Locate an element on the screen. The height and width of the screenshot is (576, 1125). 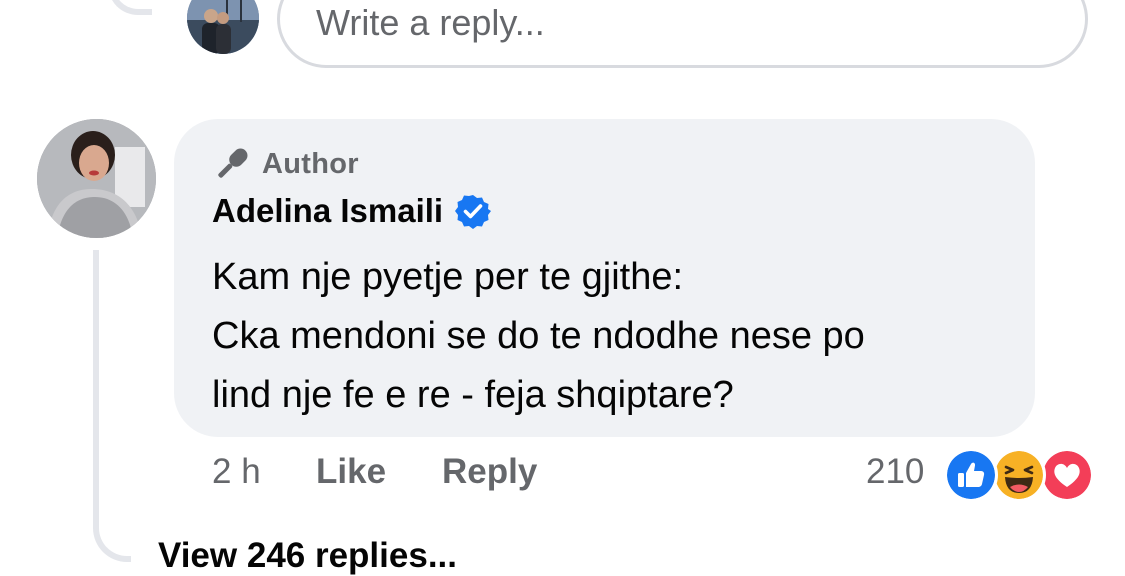
microphone-icon is located at coordinates (233, 163).